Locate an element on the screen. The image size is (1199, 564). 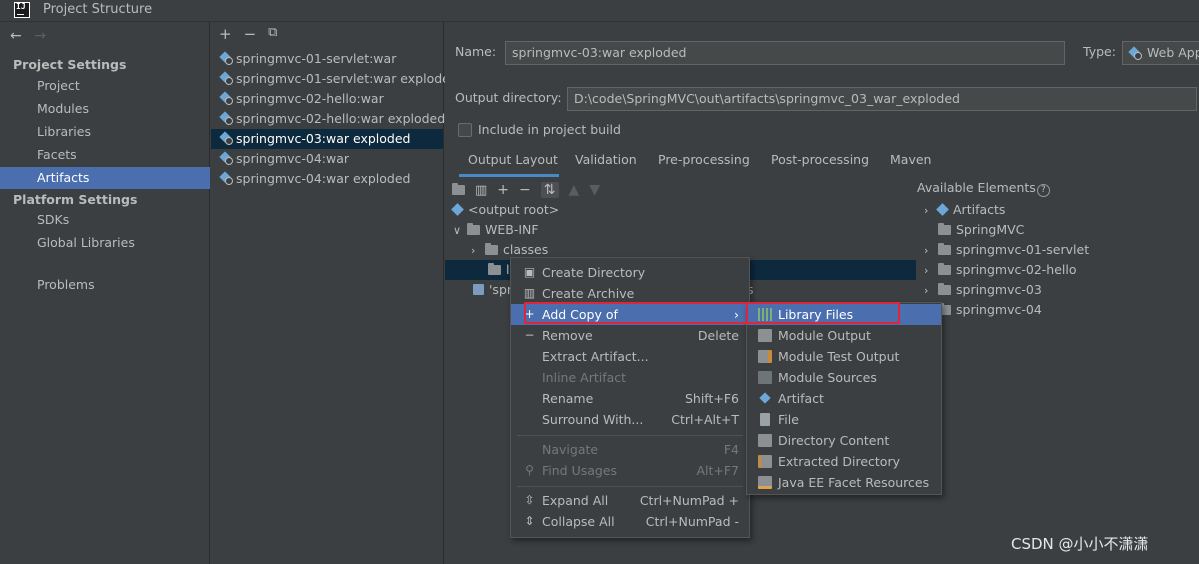
artifact-item: springmvc-01-servlet:war exploded is located at coordinates (334, 79).